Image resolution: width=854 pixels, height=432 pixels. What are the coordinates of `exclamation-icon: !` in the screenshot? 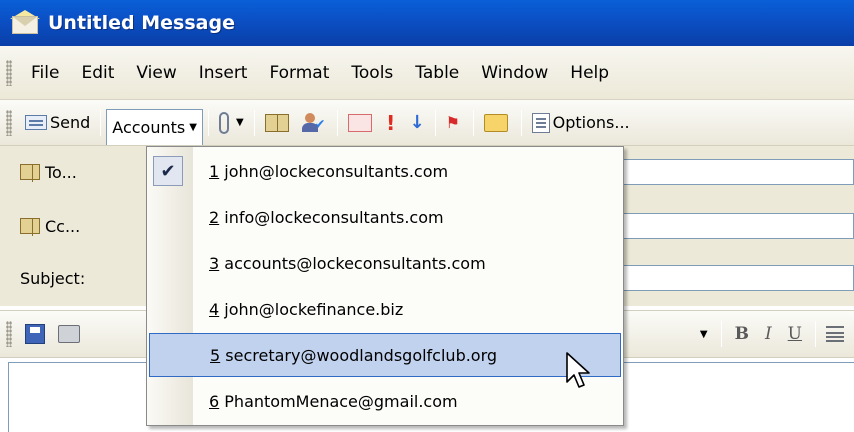 It's located at (391, 122).